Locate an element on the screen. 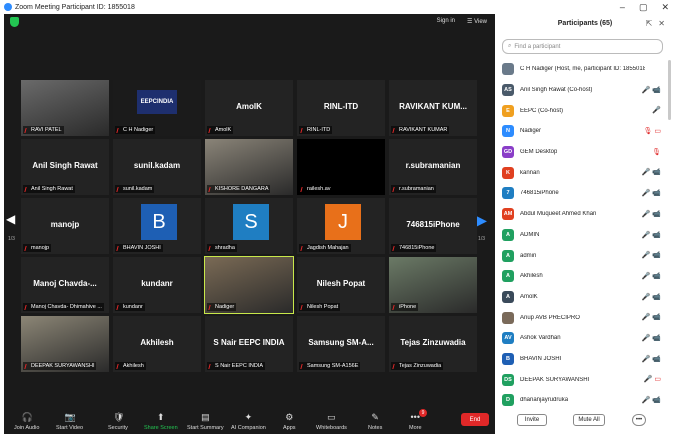  security-icon: 🛡 is located at coordinates (118, 417).